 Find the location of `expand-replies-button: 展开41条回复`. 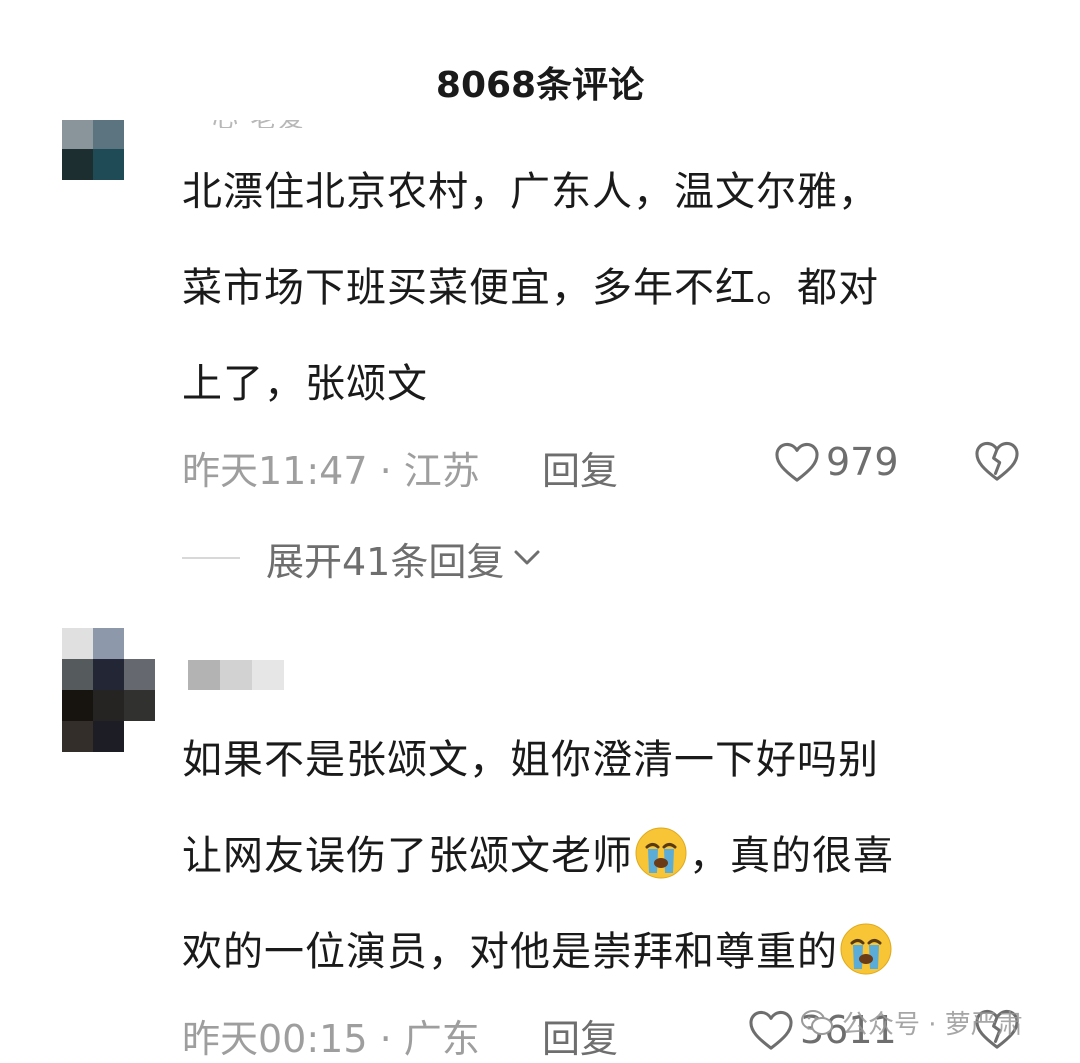

expand-replies-button: 展开41条回复 is located at coordinates (362, 558).